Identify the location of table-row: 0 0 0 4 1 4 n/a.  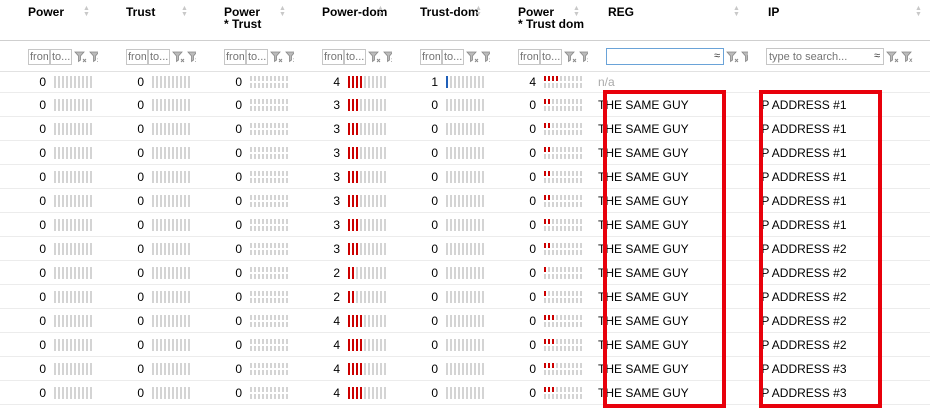
(465, 82).